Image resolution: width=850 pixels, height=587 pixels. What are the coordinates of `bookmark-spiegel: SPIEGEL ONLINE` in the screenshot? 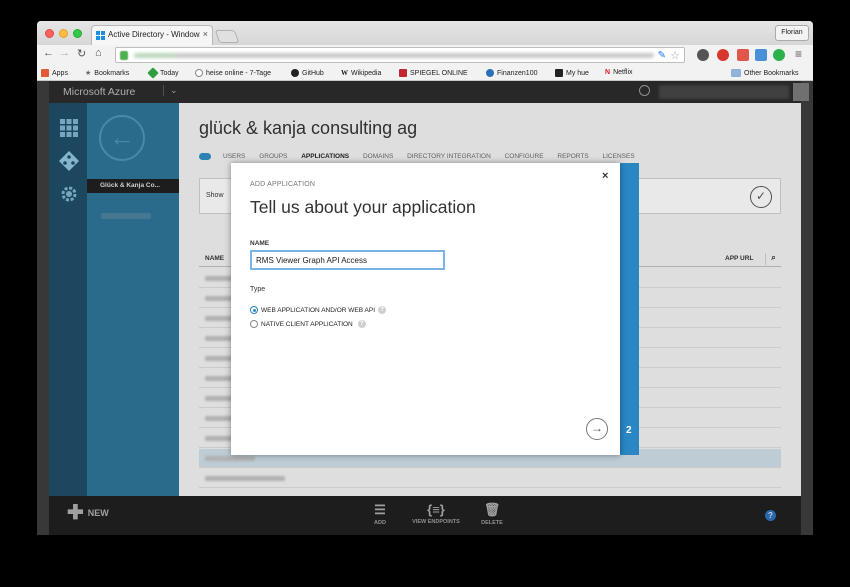 It's located at (433, 73).